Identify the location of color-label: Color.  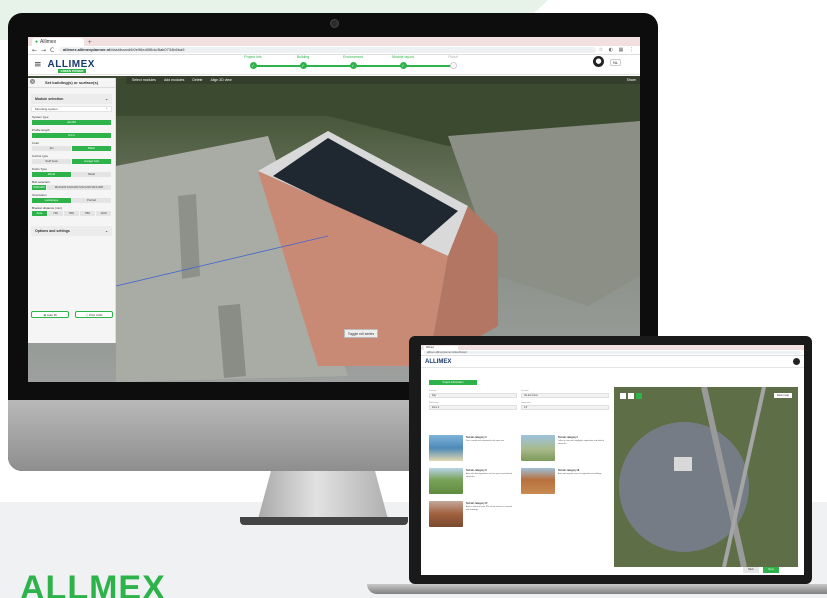
(36, 143).